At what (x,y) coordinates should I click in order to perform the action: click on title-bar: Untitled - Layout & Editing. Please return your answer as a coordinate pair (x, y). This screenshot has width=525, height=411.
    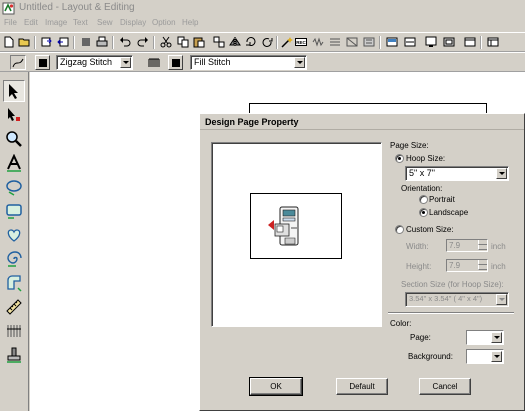
    Looking at the image, I should click on (262, 8).